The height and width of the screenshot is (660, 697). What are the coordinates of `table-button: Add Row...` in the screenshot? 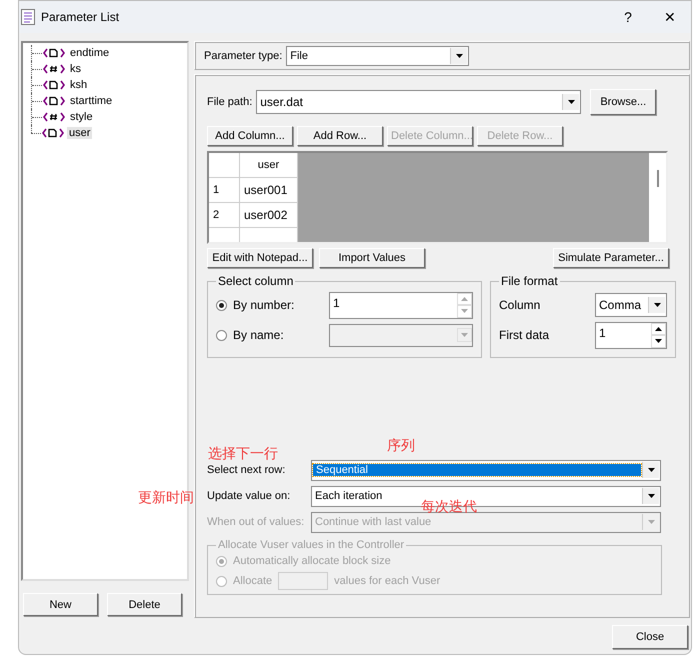 It's located at (340, 136).